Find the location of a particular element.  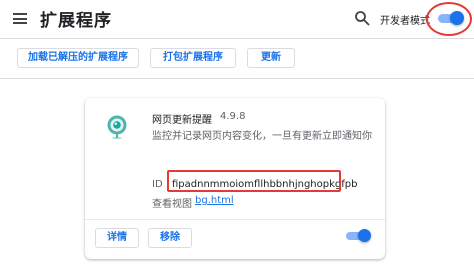

top-bar: 扩展程序 开发者模式 is located at coordinates (237, 19).